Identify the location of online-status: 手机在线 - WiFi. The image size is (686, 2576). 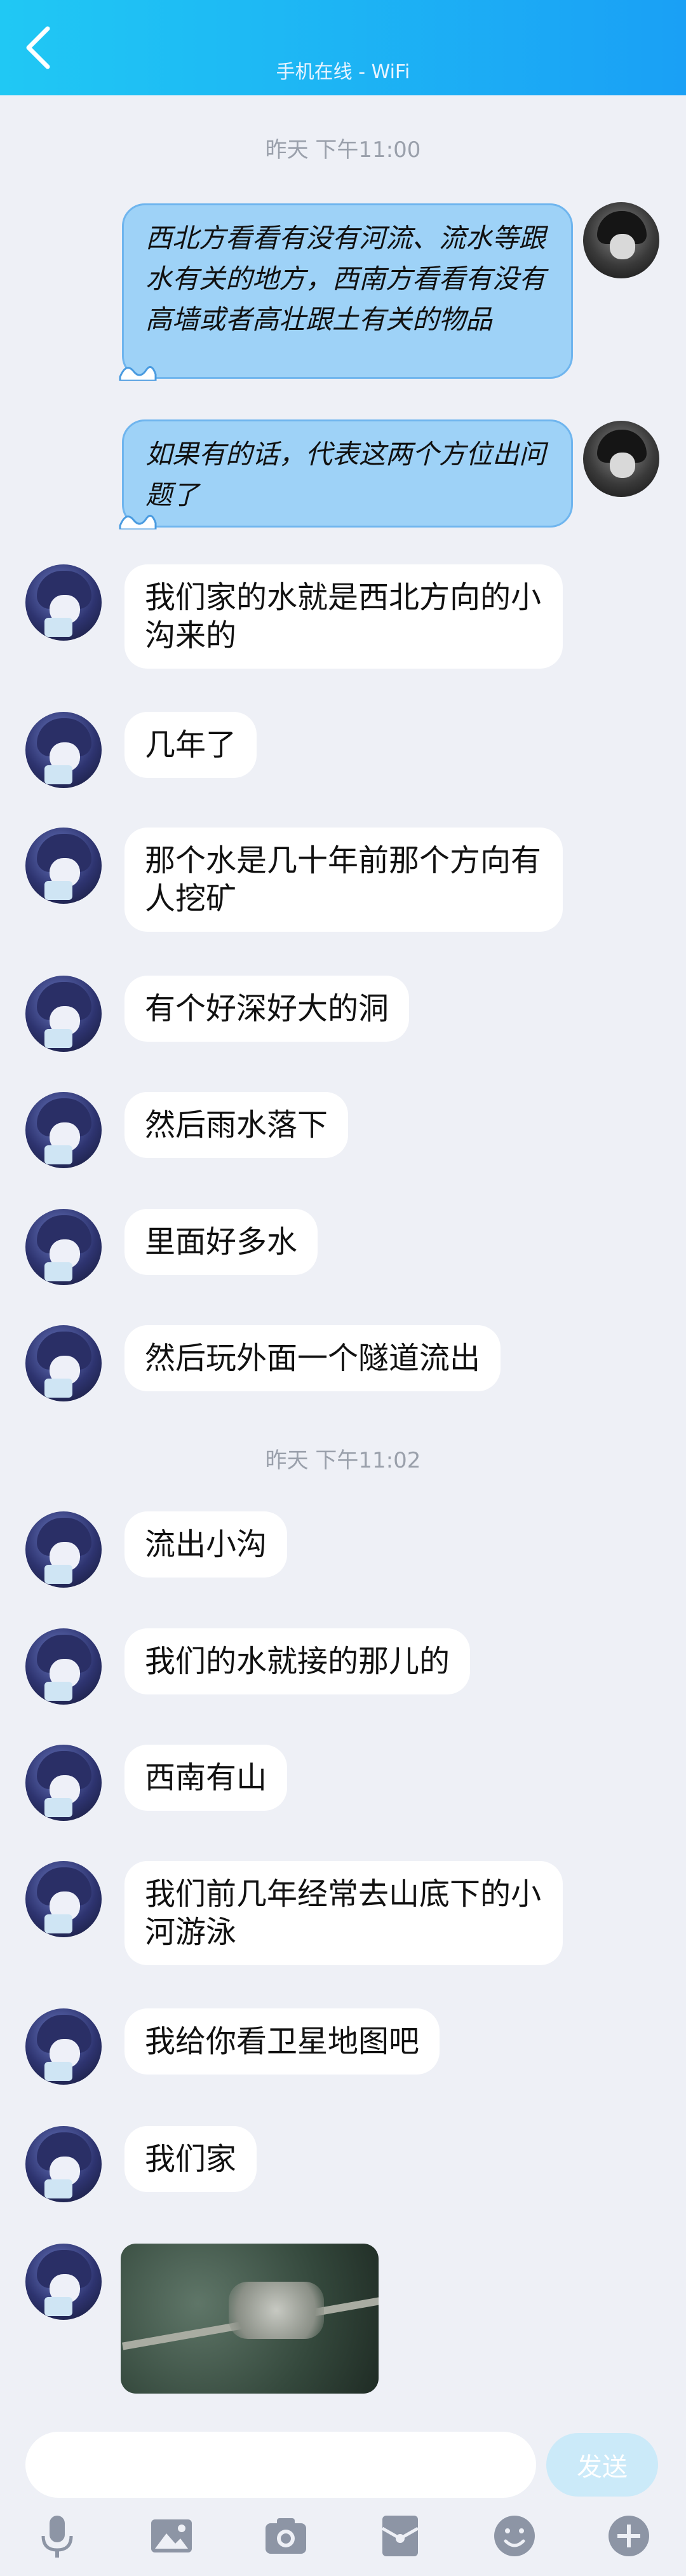
(343, 72).